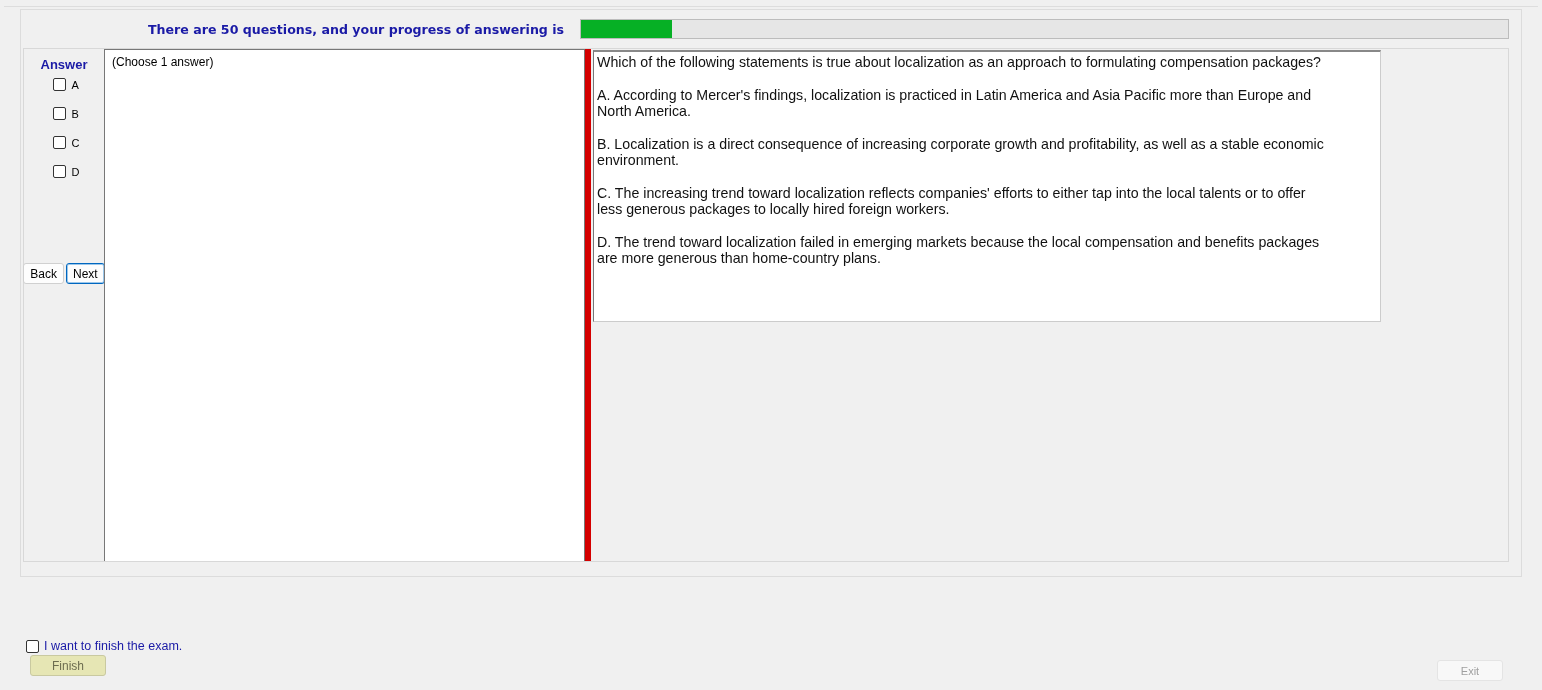  I want to click on question-text: D. The trend toward localization failed in emerging markets because the local compensation and benefits packages are more generous than home-country plans., so click(959, 250).